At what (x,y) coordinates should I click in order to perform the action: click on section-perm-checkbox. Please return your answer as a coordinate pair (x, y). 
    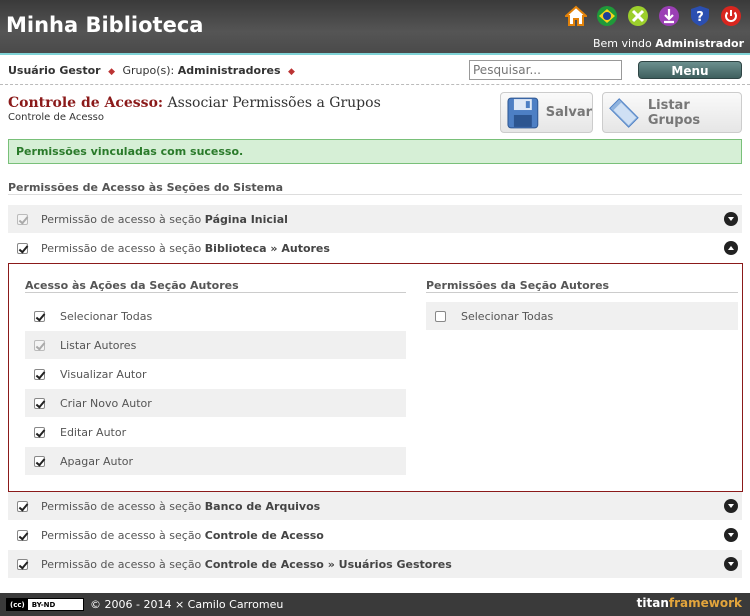
    Looking at the image, I should click on (440, 316).